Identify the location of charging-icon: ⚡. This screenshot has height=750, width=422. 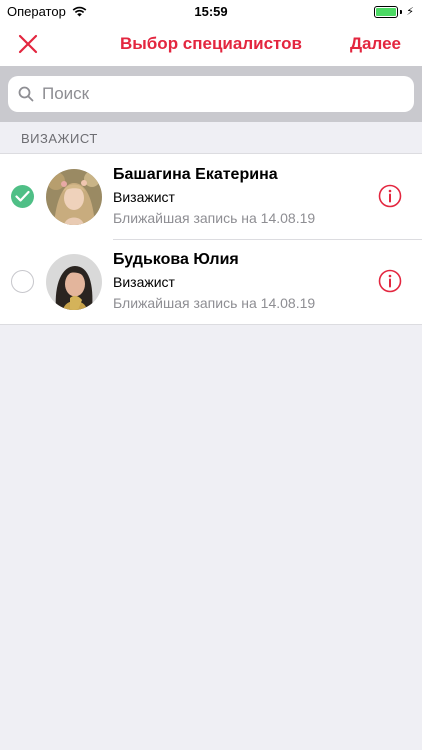
(410, 12).